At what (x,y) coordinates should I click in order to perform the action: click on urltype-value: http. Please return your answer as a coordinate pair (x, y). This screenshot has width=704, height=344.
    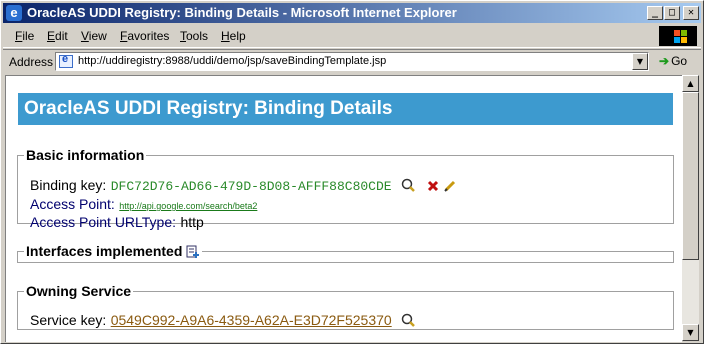
    Looking at the image, I should click on (192, 222).